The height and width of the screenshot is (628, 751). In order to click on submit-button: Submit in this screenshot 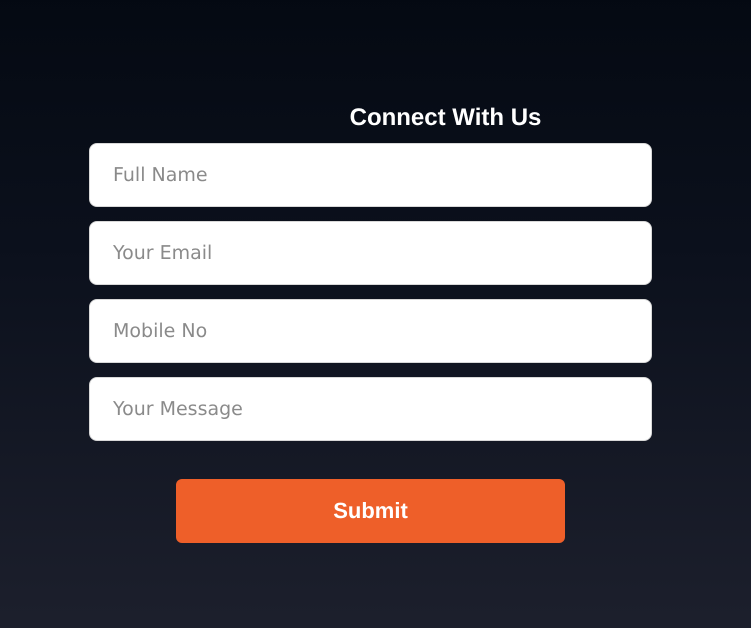, I will do `click(370, 511)`.